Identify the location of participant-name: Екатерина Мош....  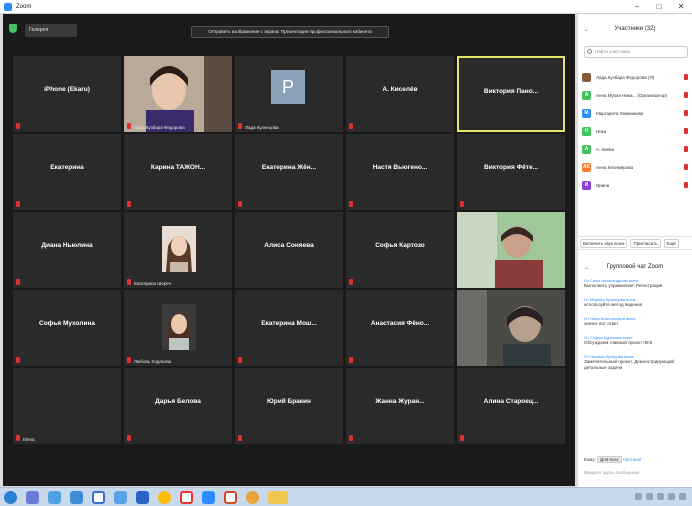
(289, 323).